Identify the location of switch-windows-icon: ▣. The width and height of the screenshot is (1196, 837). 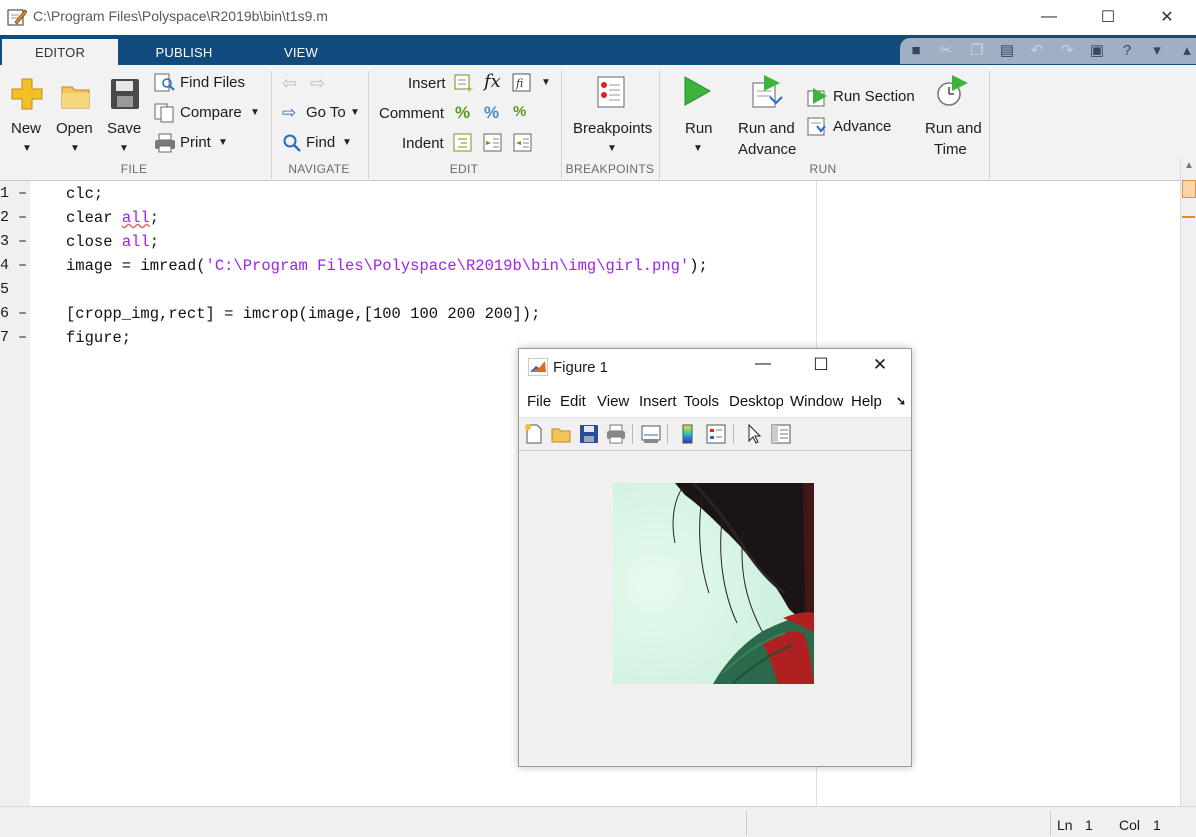
(1097, 50).